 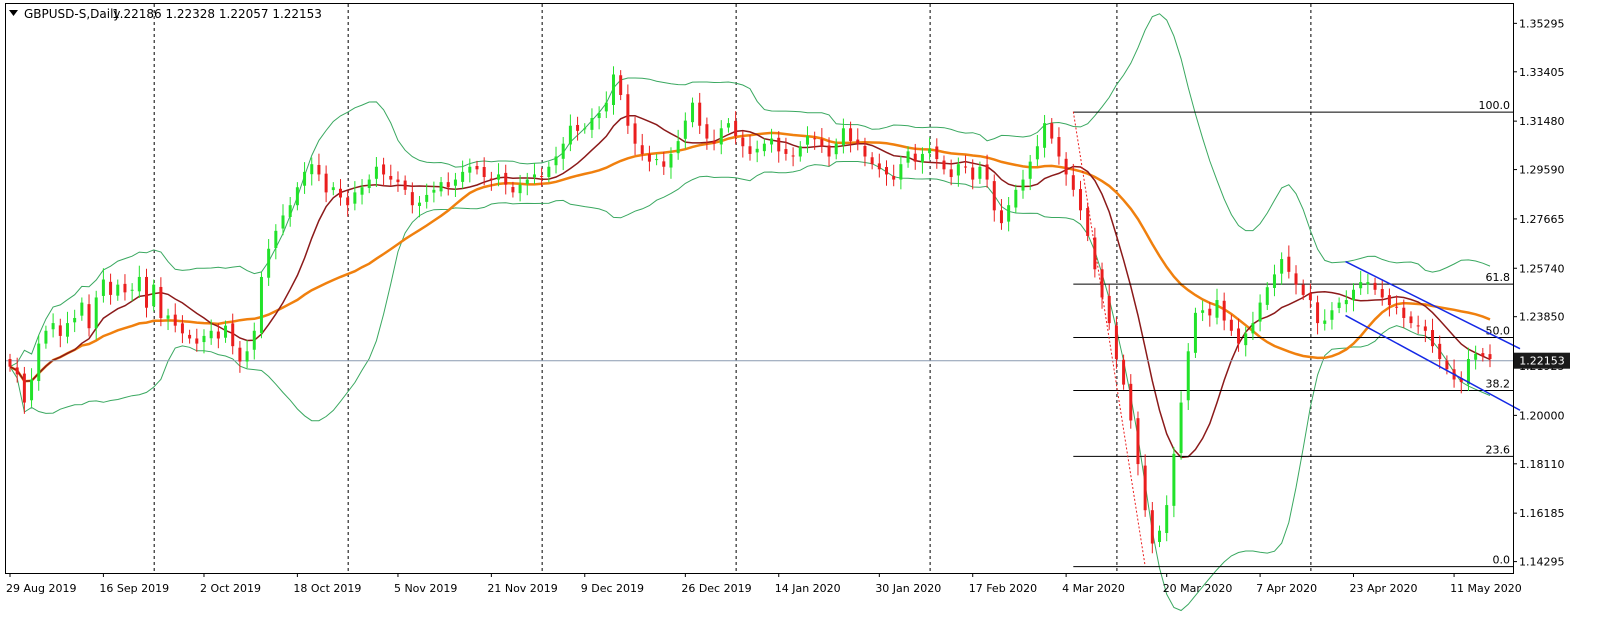 I want to click on y-tick-label: 1.16185, so click(x=1542, y=513).